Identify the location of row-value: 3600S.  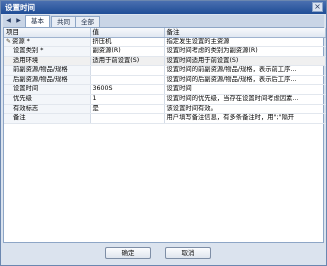
(127, 90).